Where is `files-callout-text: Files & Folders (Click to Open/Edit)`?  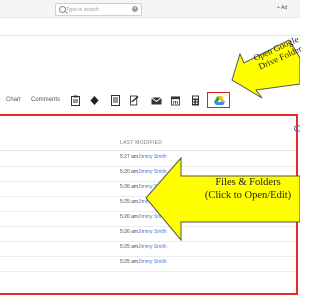 files-callout-text: Files & Folders (Click to Open/Edit) is located at coordinates (248, 189).